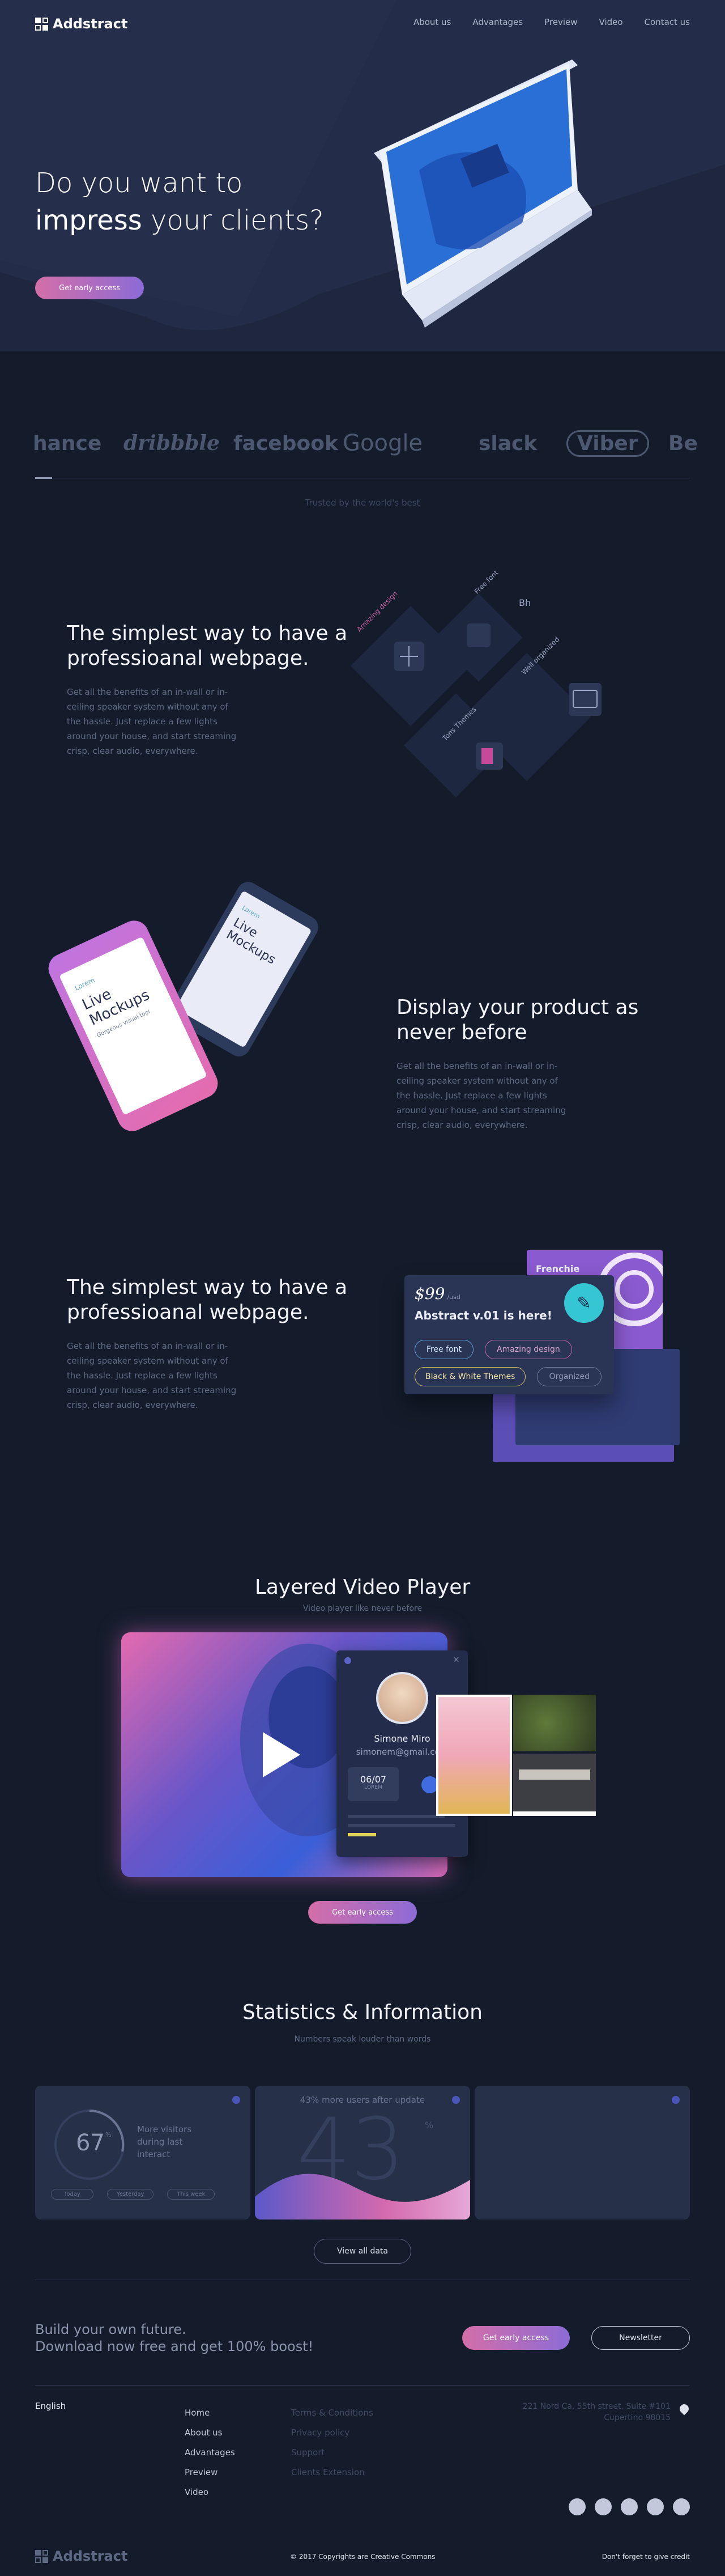 The image size is (725, 2576). What do you see at coordinates (362, 2039) in the screenshot?
I see `stats-subtitle: Numbers speak louder than words` at bounding box center [362, 2039].